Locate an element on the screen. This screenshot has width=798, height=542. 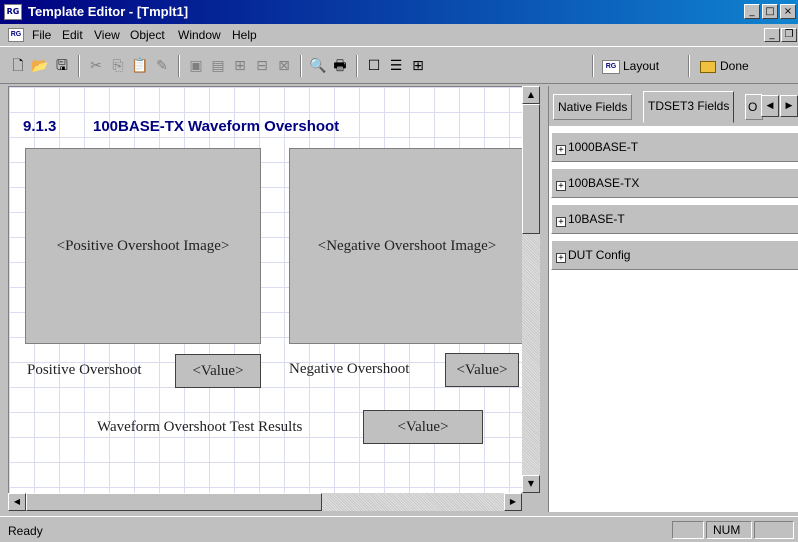
tab-native-fields: Native Fields is located at coordinates (593, 107).